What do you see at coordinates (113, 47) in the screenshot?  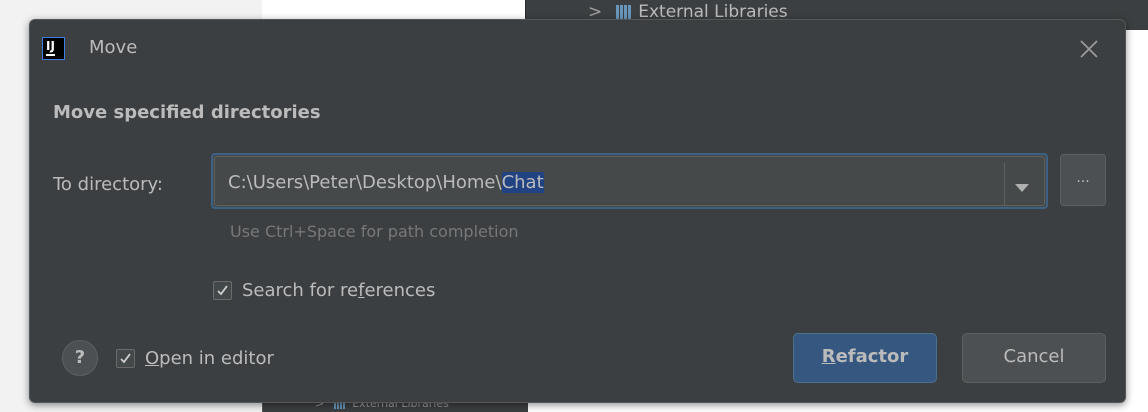 I see `dialog-title: Move` at bounding box center [113, 47].